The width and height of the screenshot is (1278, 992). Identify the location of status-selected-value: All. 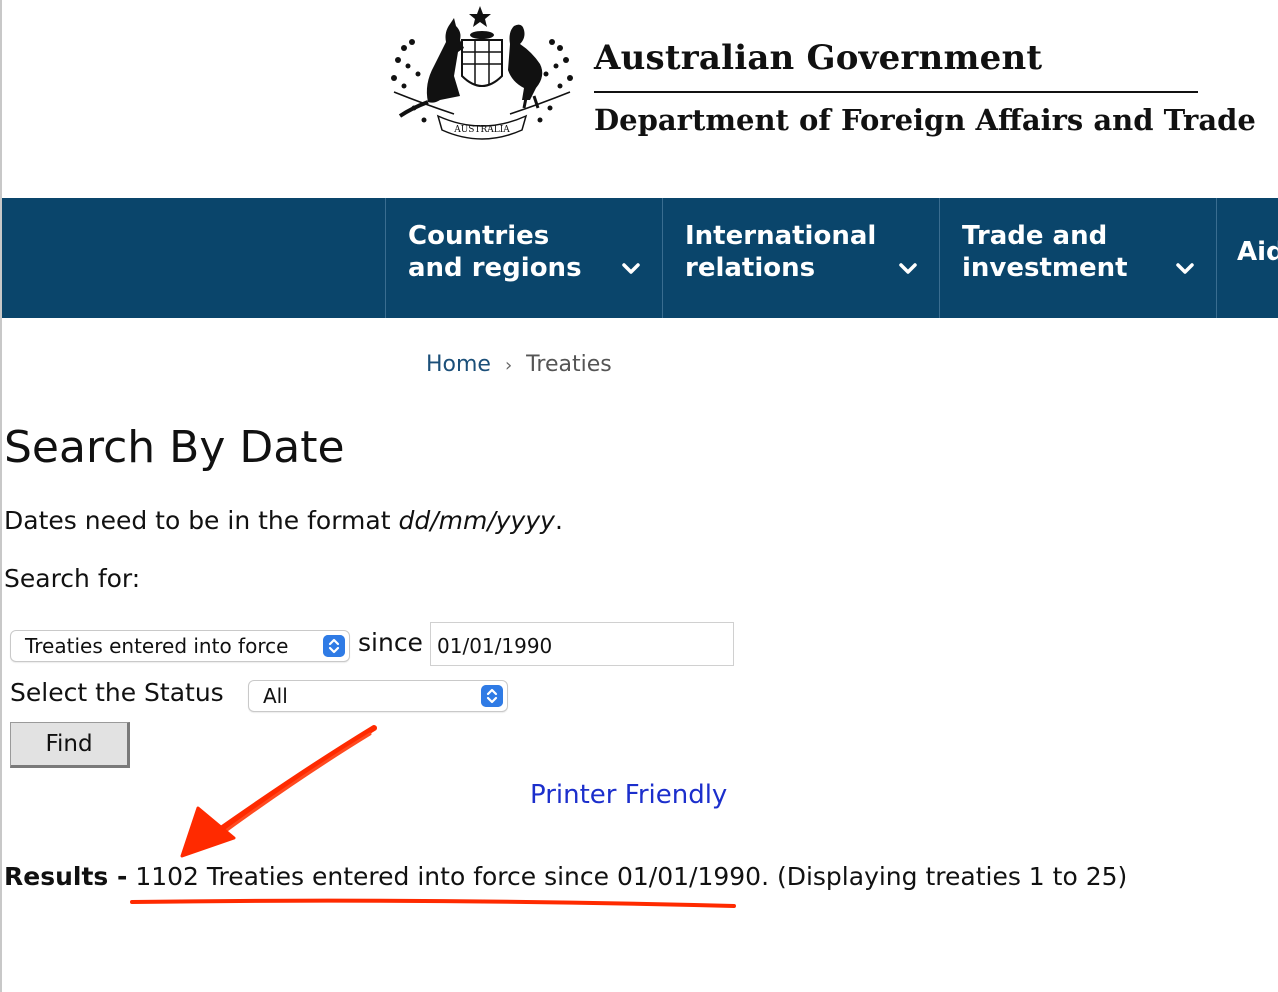
(275, 696).